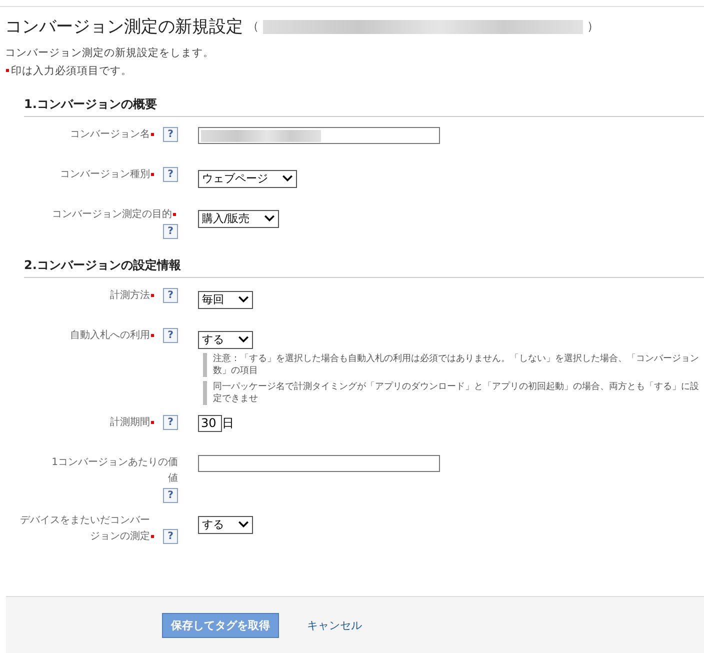 The height and width of the screenshot is (653, 704). Describe the element at coordinates (364, 267) in the screenshot. I see `section-heading: 2.コンバージョンの設定情報` at that location.